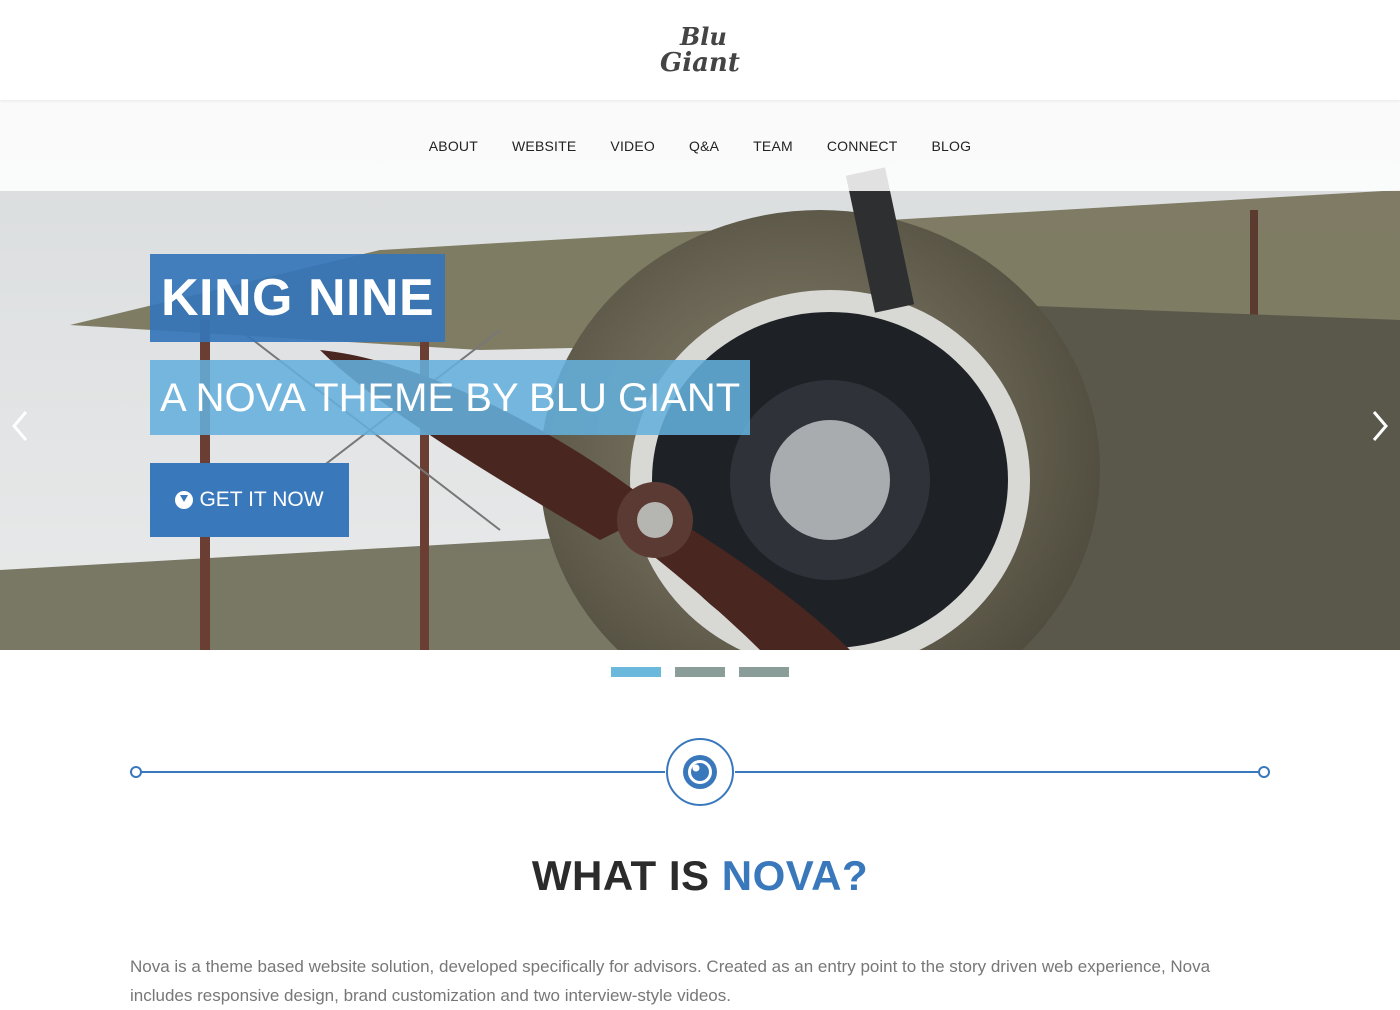  What do you see at coordinates (544, 146) in the screenshot?
I see `nav-item-website: WEBSITE` at bounding box center [544, 146].